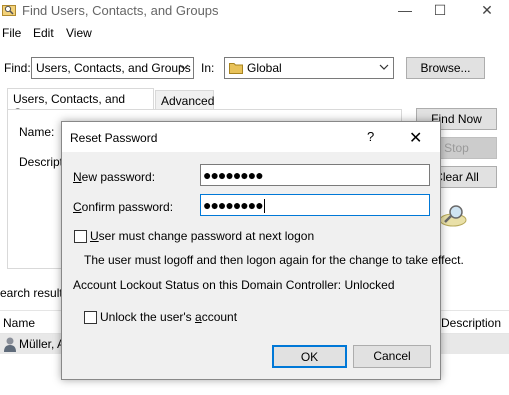 The image size is (509, 395). I want to click on unlock-account-checkbox, so click(90, 317).